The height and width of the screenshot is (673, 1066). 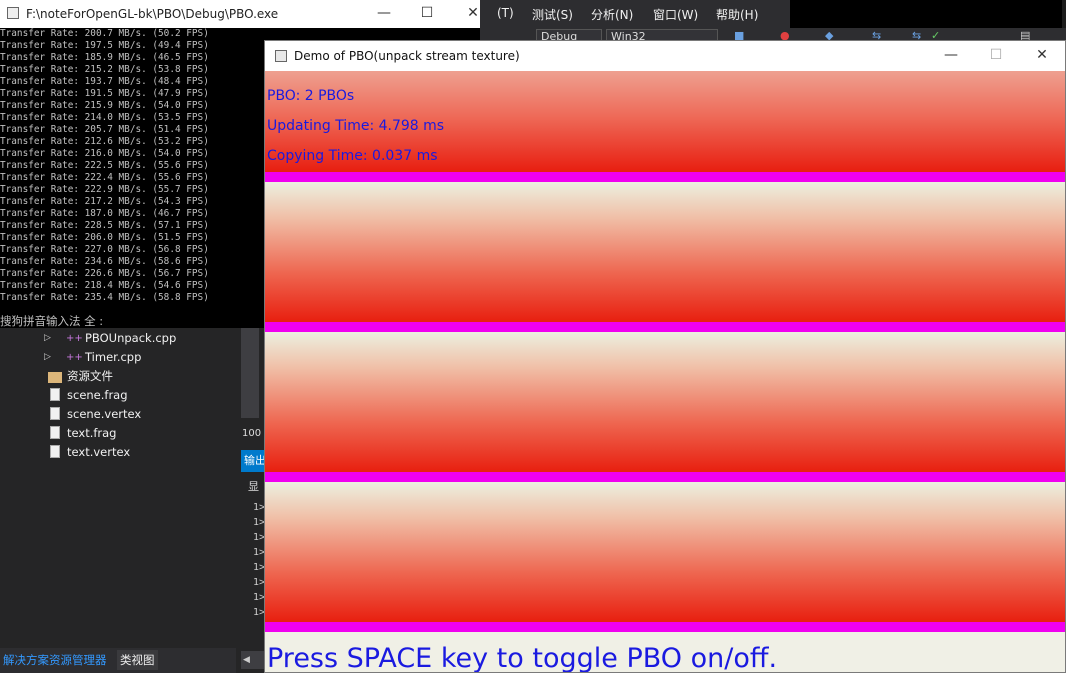 What do you see at coordinates (92, 433) in the screenshot?
I see `tree-item-label: text.frag` at bounding box center [92, 433].